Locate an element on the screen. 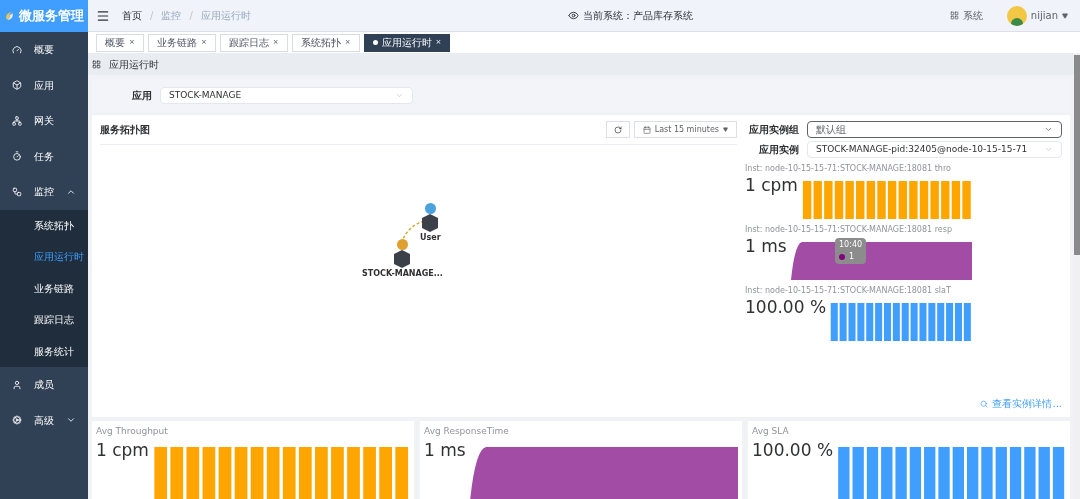  refresh-button is located at coordinates (617, 129).